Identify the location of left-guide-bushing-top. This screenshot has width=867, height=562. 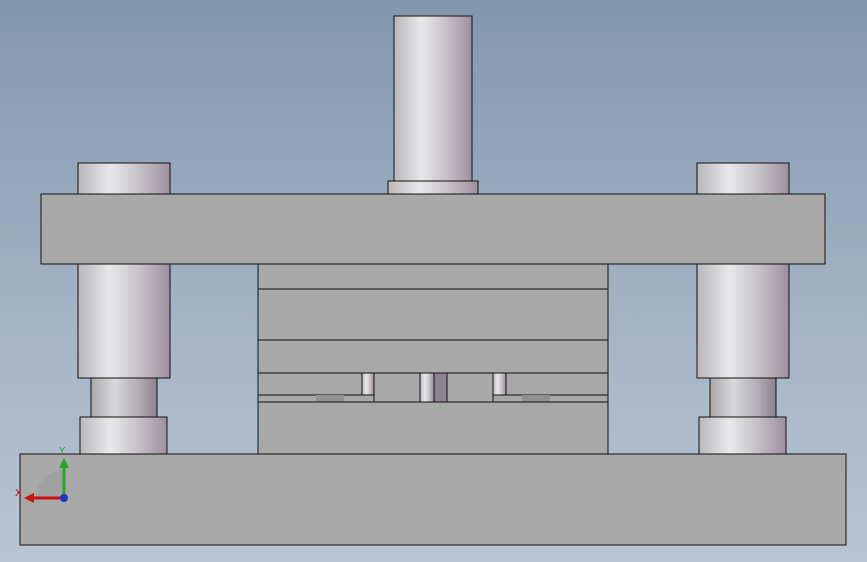
(124, 179).